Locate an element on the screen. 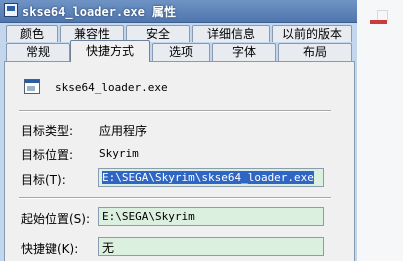 The width and height of the screenshot is (403, 261). target-type-label: 目标类型: is located at coordinates (47, 131).